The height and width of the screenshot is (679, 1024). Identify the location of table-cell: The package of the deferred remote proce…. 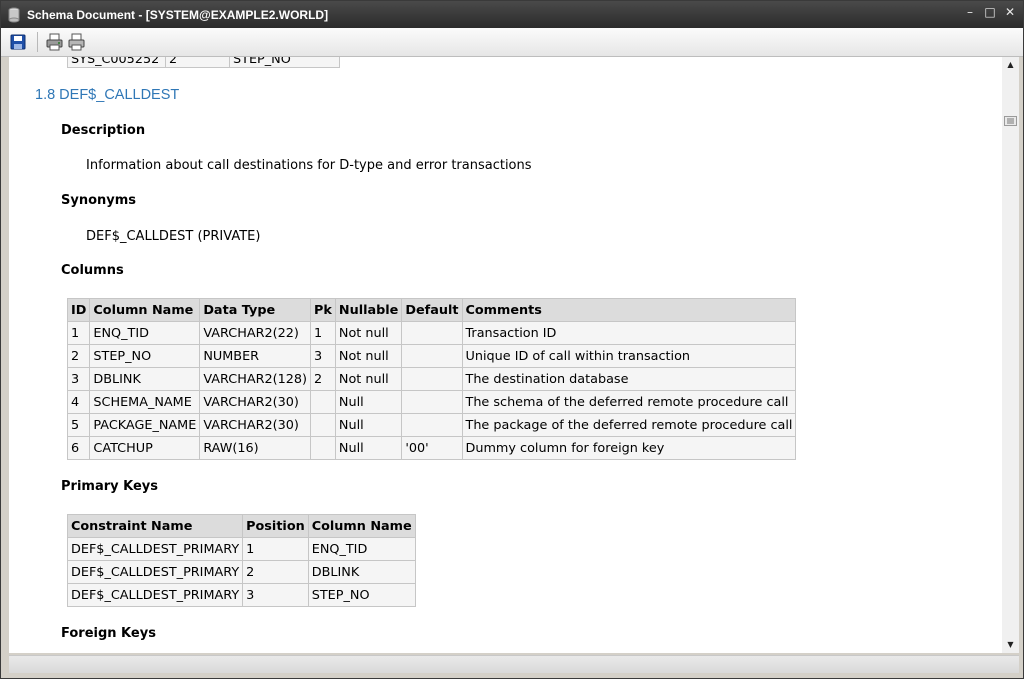
(629, 425).